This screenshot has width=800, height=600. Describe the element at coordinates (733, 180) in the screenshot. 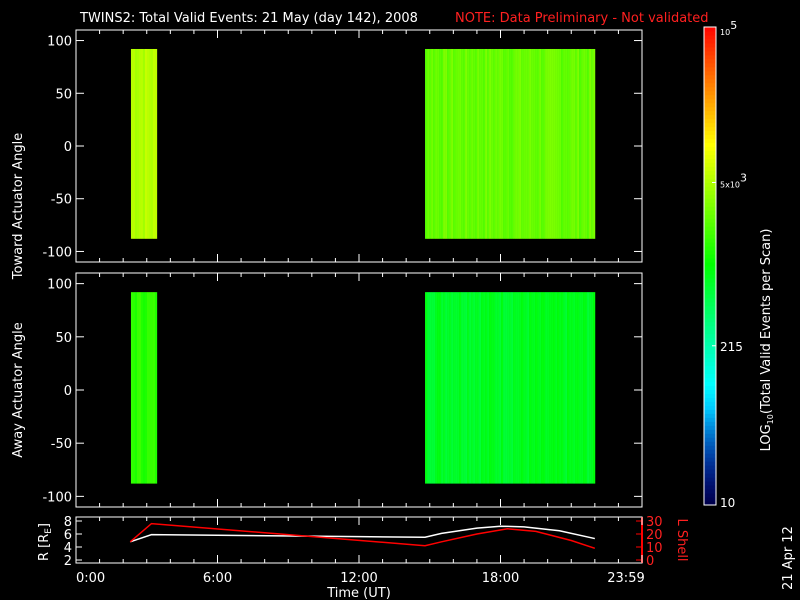

I see `colorbar-tick-label: 5x103` at that location.